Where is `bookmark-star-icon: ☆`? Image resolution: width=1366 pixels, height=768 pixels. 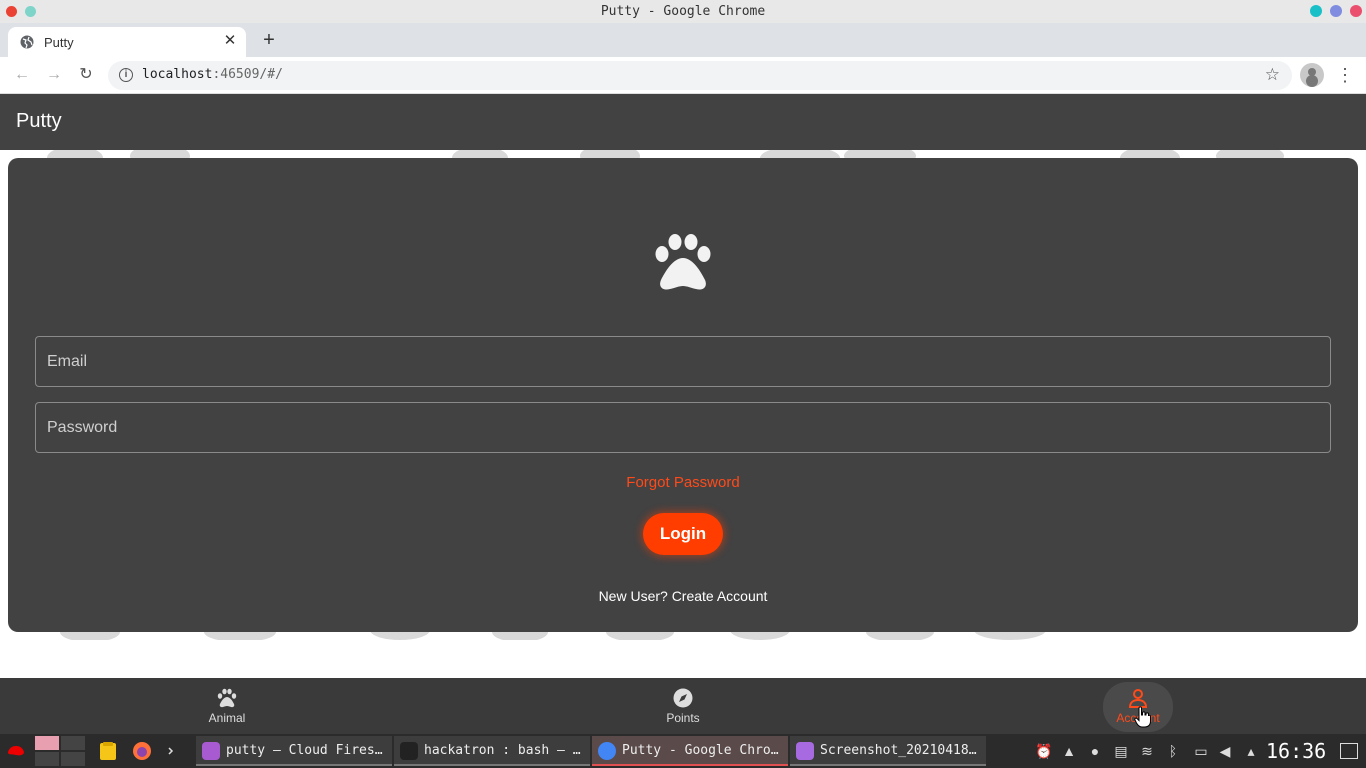
bookmark-star-icon: ☆ is located at coordinates (1272, 75).